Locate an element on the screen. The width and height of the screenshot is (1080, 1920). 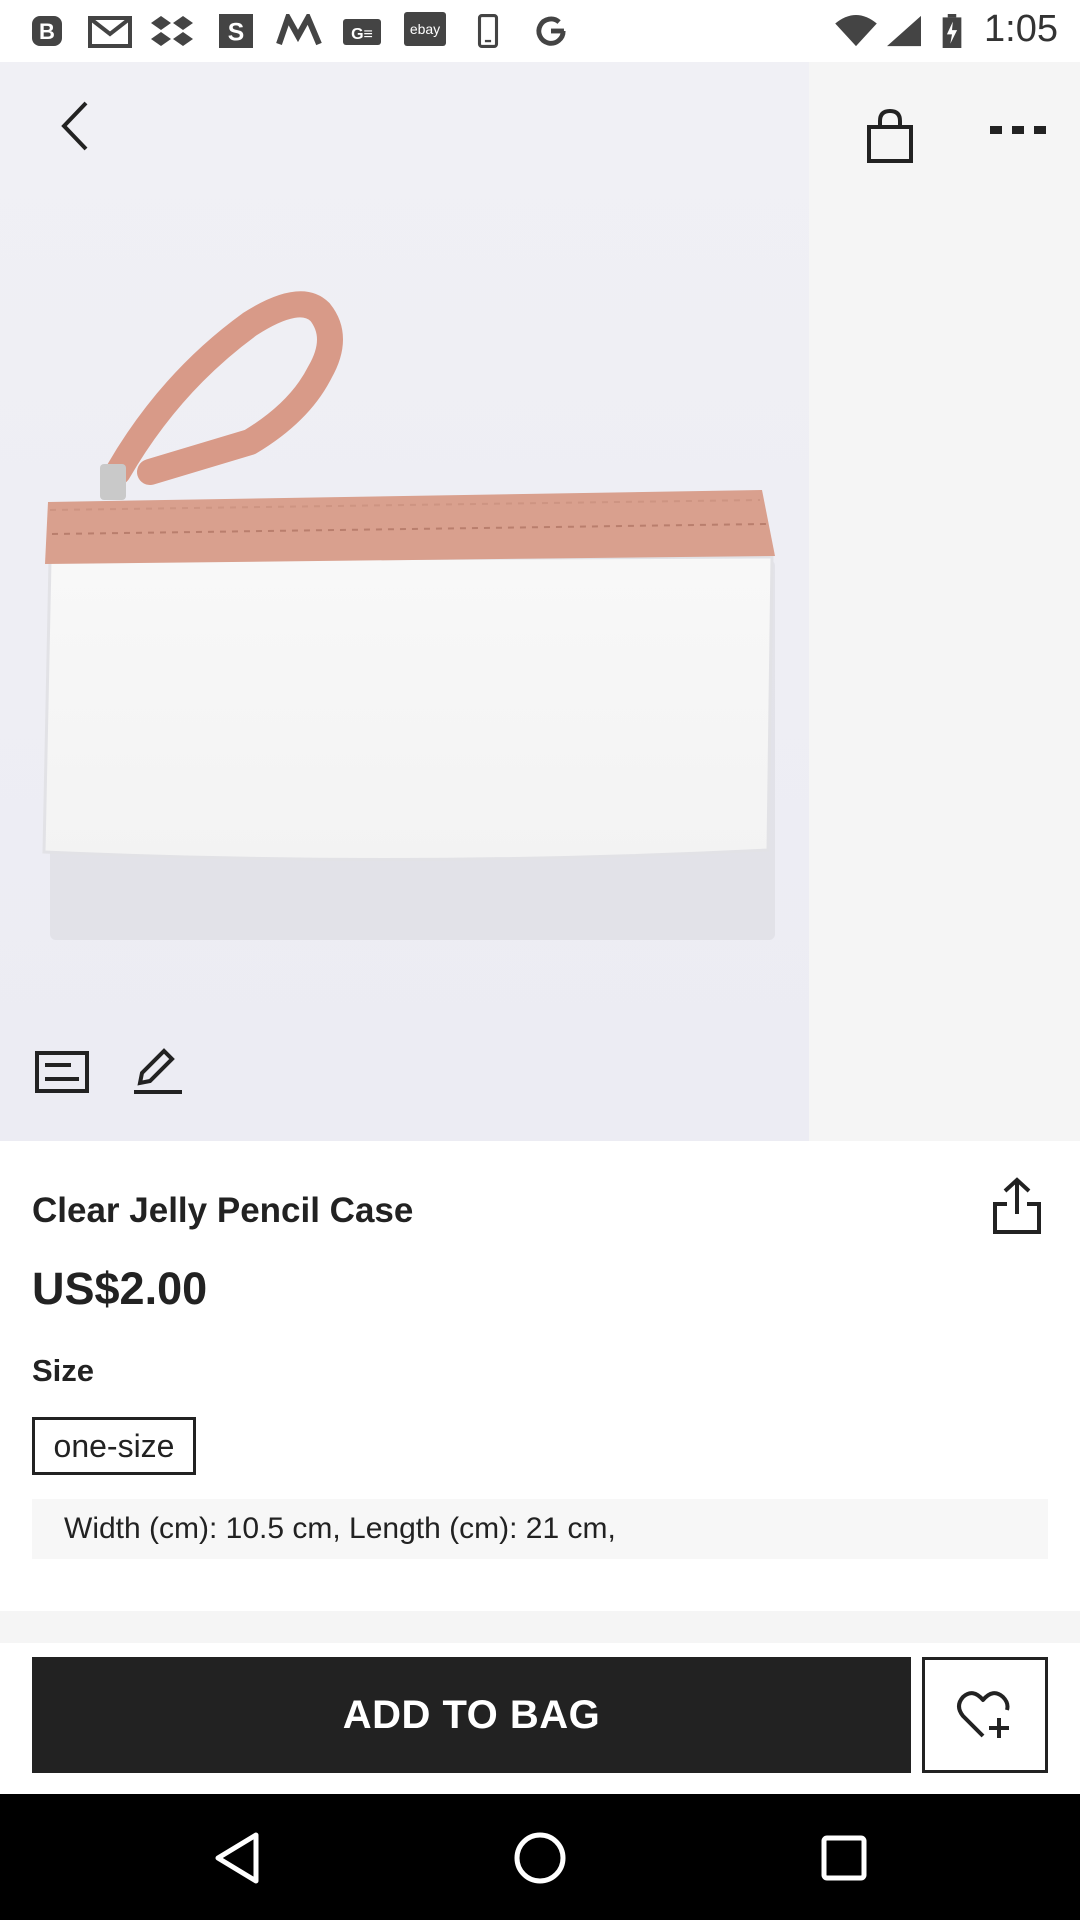
svg-text: S is located at coordinates (236, 32).